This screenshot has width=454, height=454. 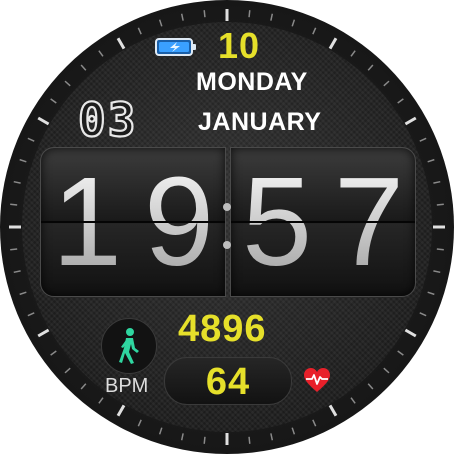 What do you see at coordinates (127, 386) in the screenshot?
I see `bpm-label: BPM` at bounding box center [127, 386].